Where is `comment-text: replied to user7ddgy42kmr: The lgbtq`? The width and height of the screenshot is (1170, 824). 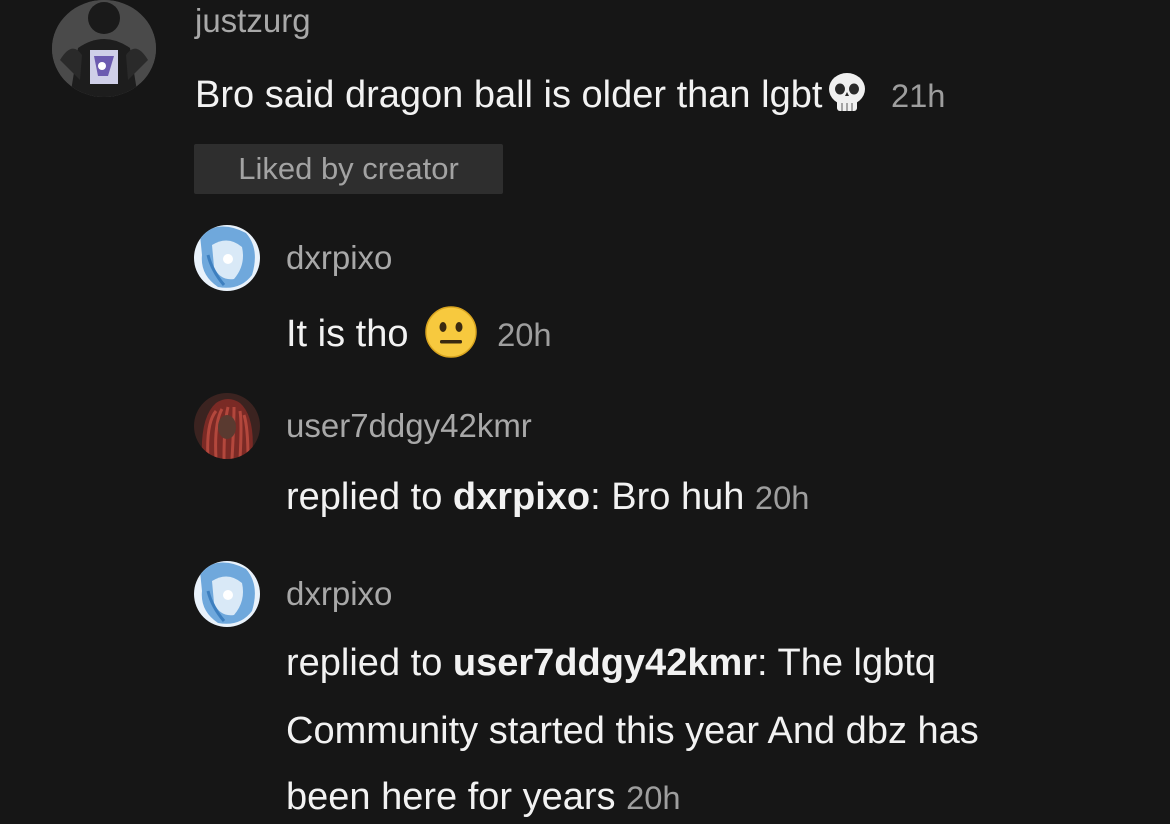 comment-text: replied to user7ddgy42kmr: The lgbtq is located at coordinates (611, 663).